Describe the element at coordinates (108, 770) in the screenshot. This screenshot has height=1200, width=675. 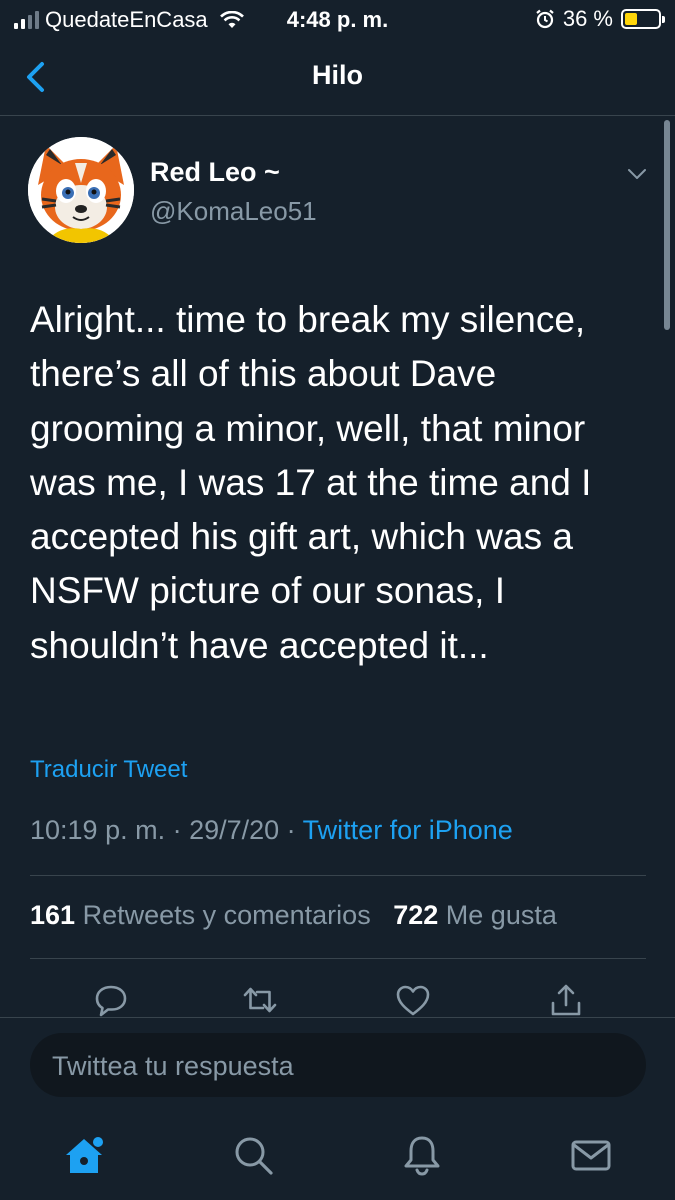
I see `translate-tweet-link: Traducir Tweet` at that location.